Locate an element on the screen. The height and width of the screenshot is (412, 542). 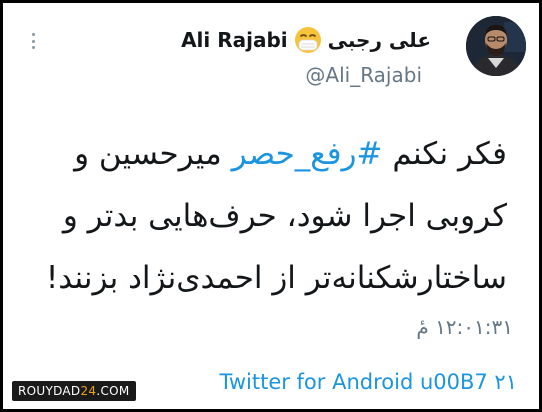
face-with-medical-mask-icon is located at coordinates (308, 40).